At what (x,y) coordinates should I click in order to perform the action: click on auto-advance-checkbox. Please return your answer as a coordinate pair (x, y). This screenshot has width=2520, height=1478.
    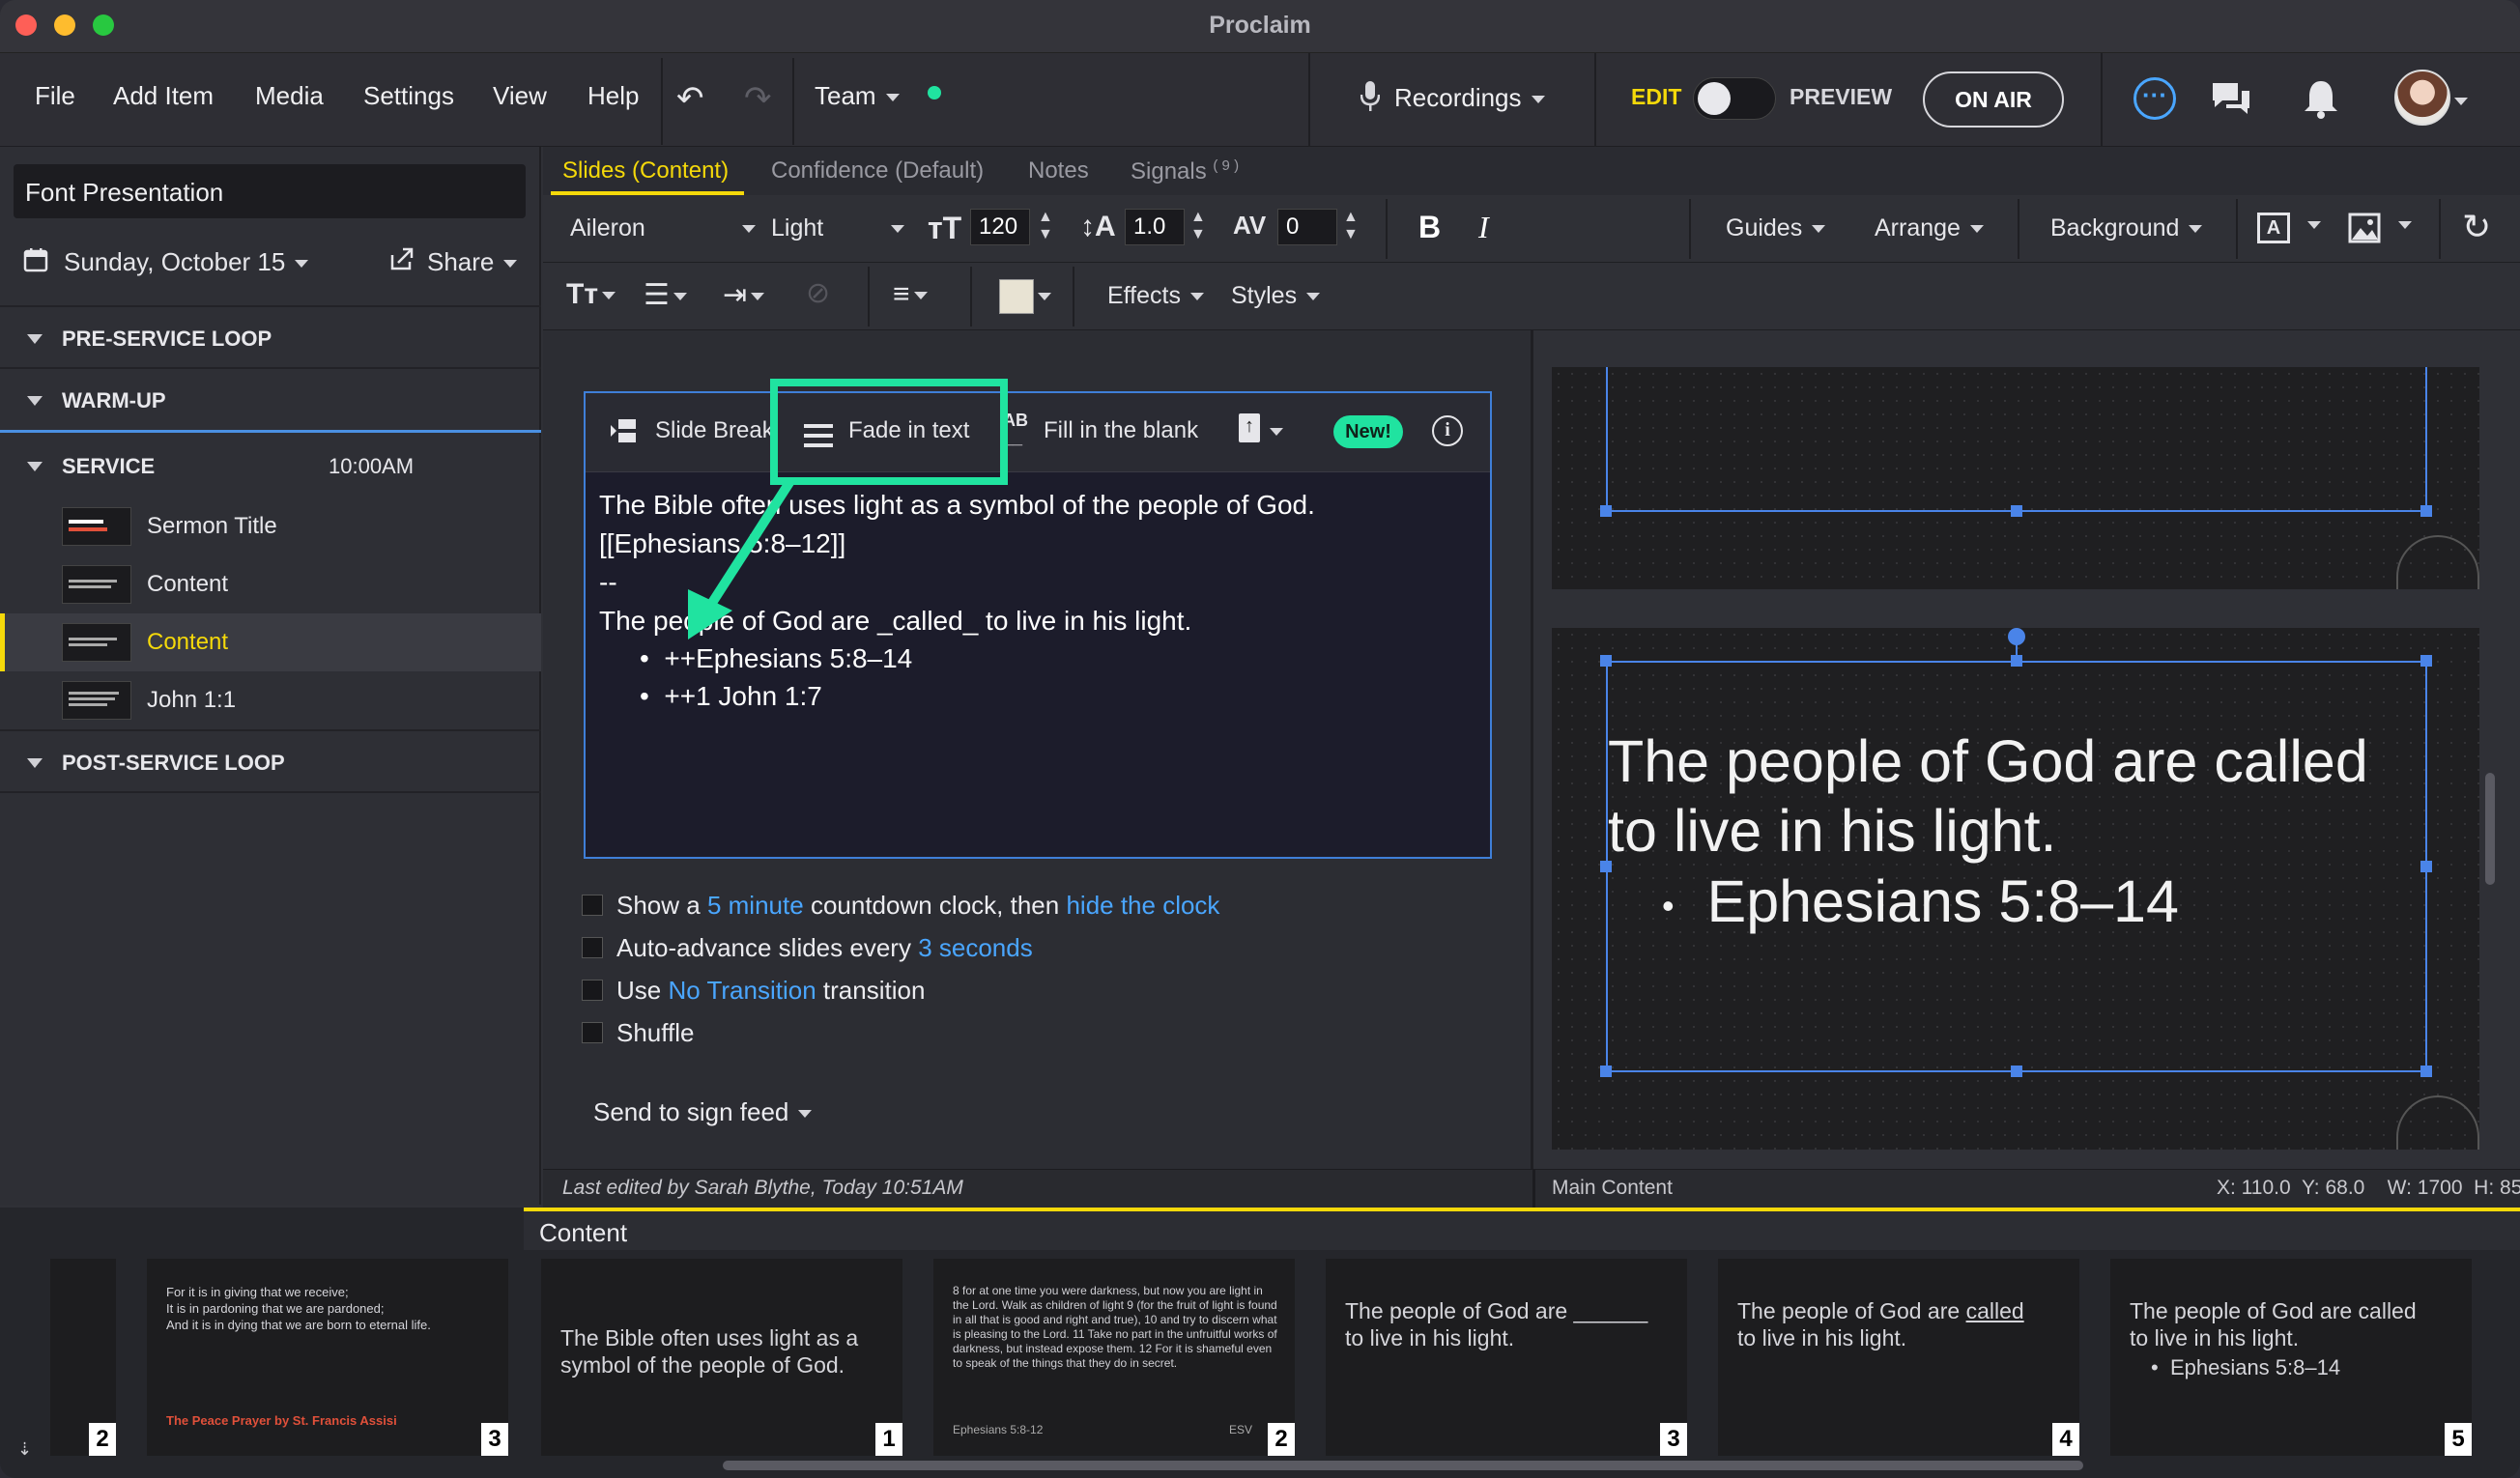
    Looking at the image, I should click on (592, 947).